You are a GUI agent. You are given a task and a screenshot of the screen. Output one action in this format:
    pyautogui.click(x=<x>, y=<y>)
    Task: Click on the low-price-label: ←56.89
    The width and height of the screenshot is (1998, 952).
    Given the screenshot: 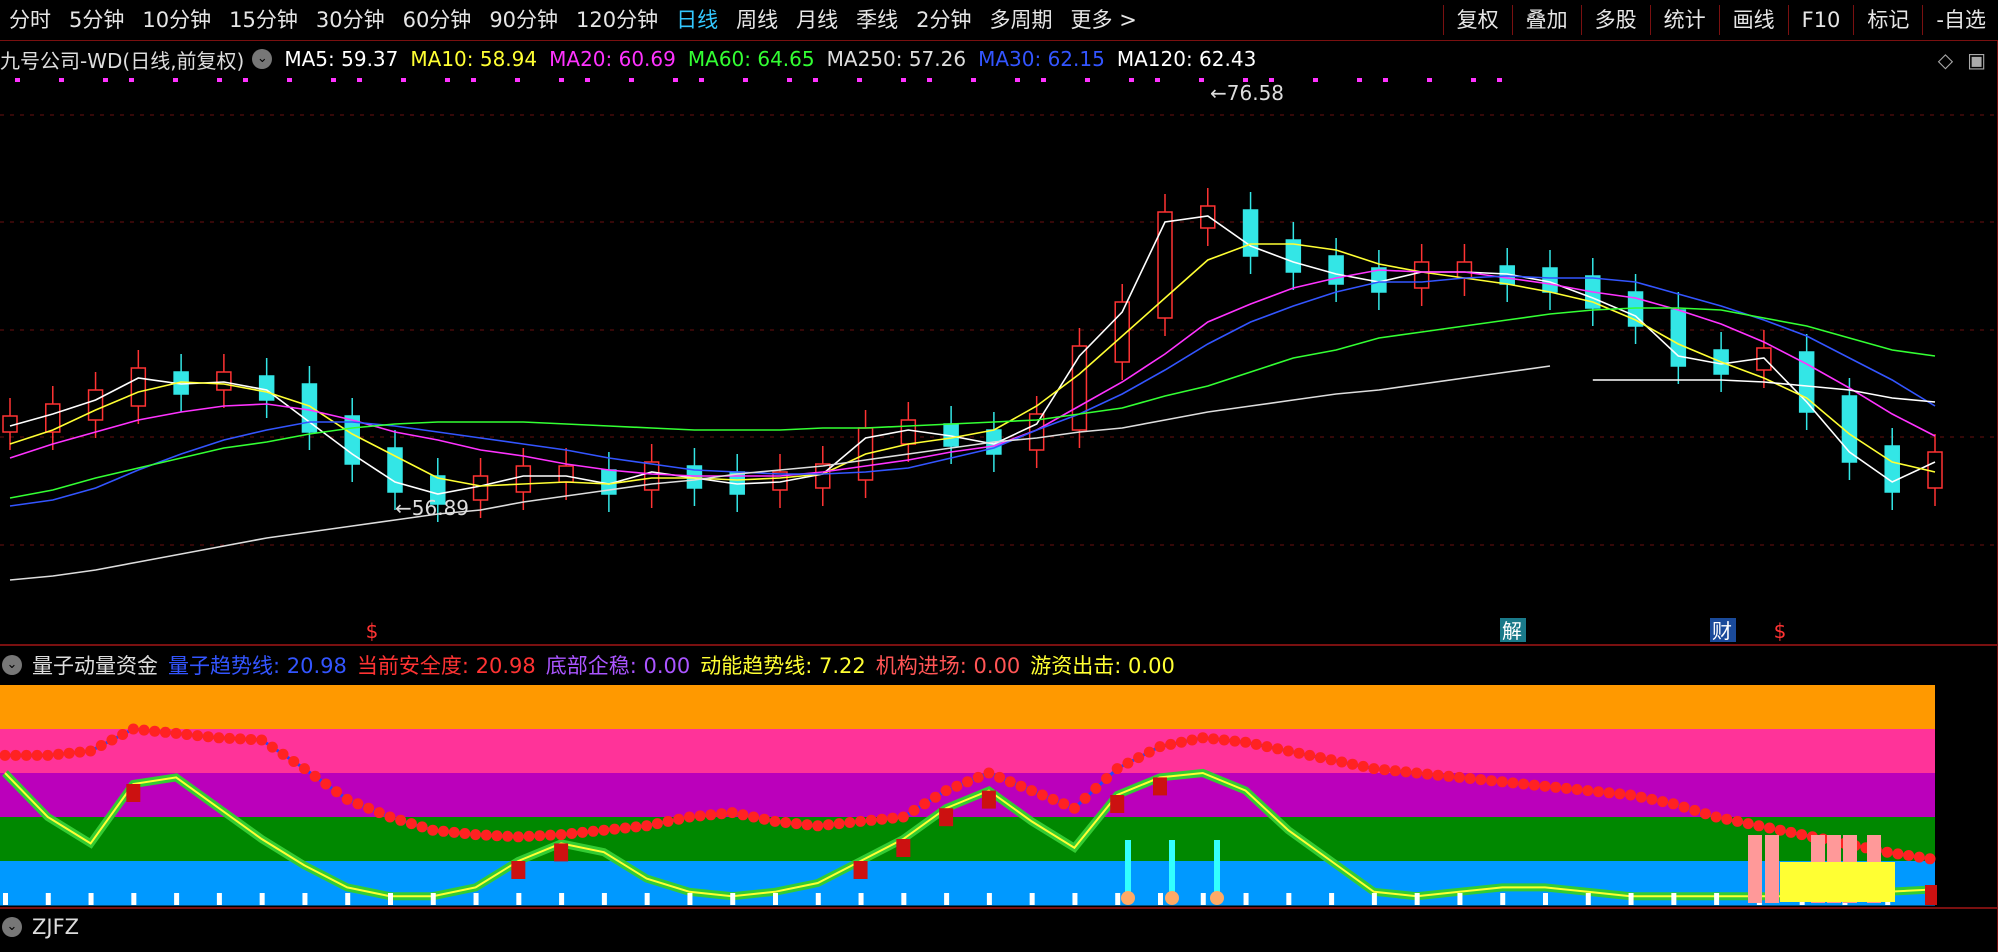 What is the action you would take?
    pyautogui.click(x=432, y=508)
    